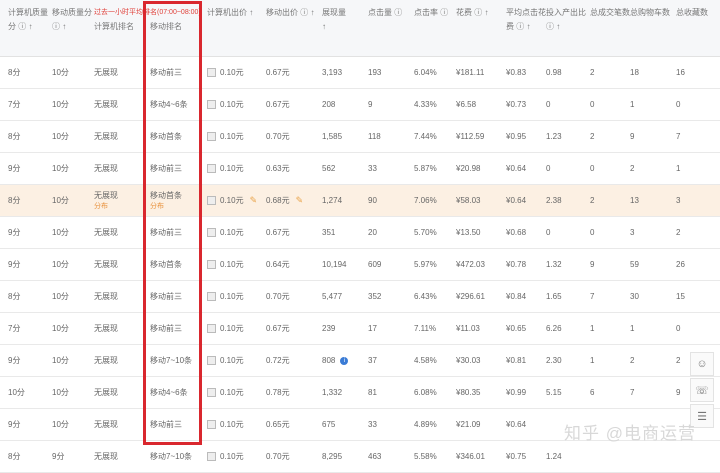 The width and height of the screenshot is (720, 473). I want to click on mobile-quality-cell: 10分, so click(72, 296).